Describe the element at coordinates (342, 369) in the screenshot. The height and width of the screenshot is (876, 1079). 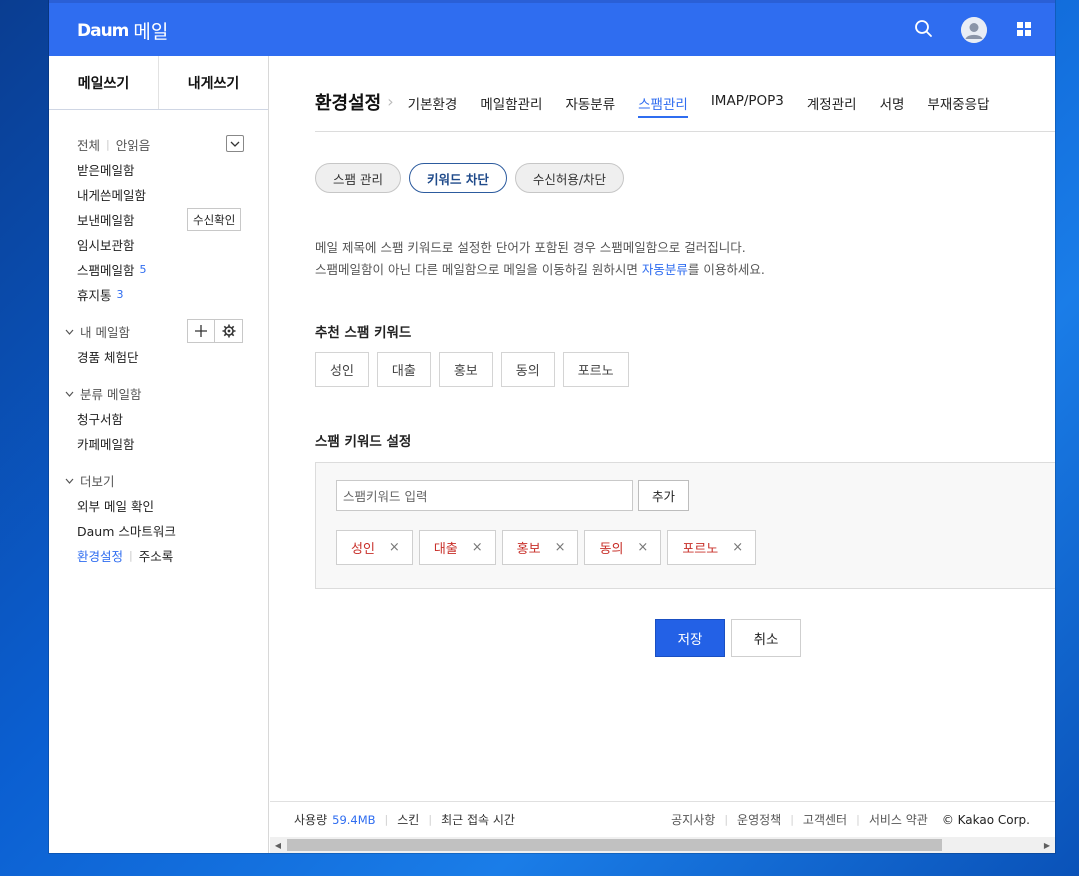
I see `recommended-keyword: 성인` at that location.